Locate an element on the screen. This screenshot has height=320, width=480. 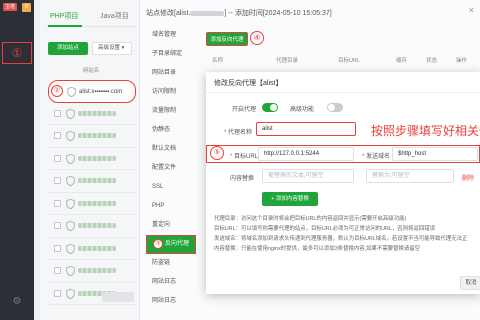
dialog-divider is located at coordinates (343, 92).